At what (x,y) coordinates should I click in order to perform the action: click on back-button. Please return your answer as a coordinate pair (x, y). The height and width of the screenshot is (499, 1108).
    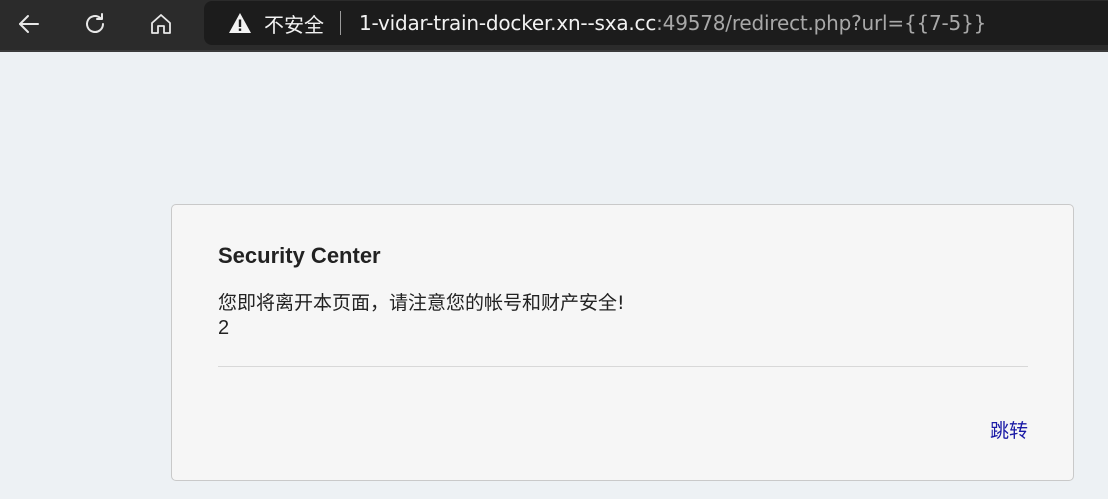
    Looking at the image, I should click on (29, 24).